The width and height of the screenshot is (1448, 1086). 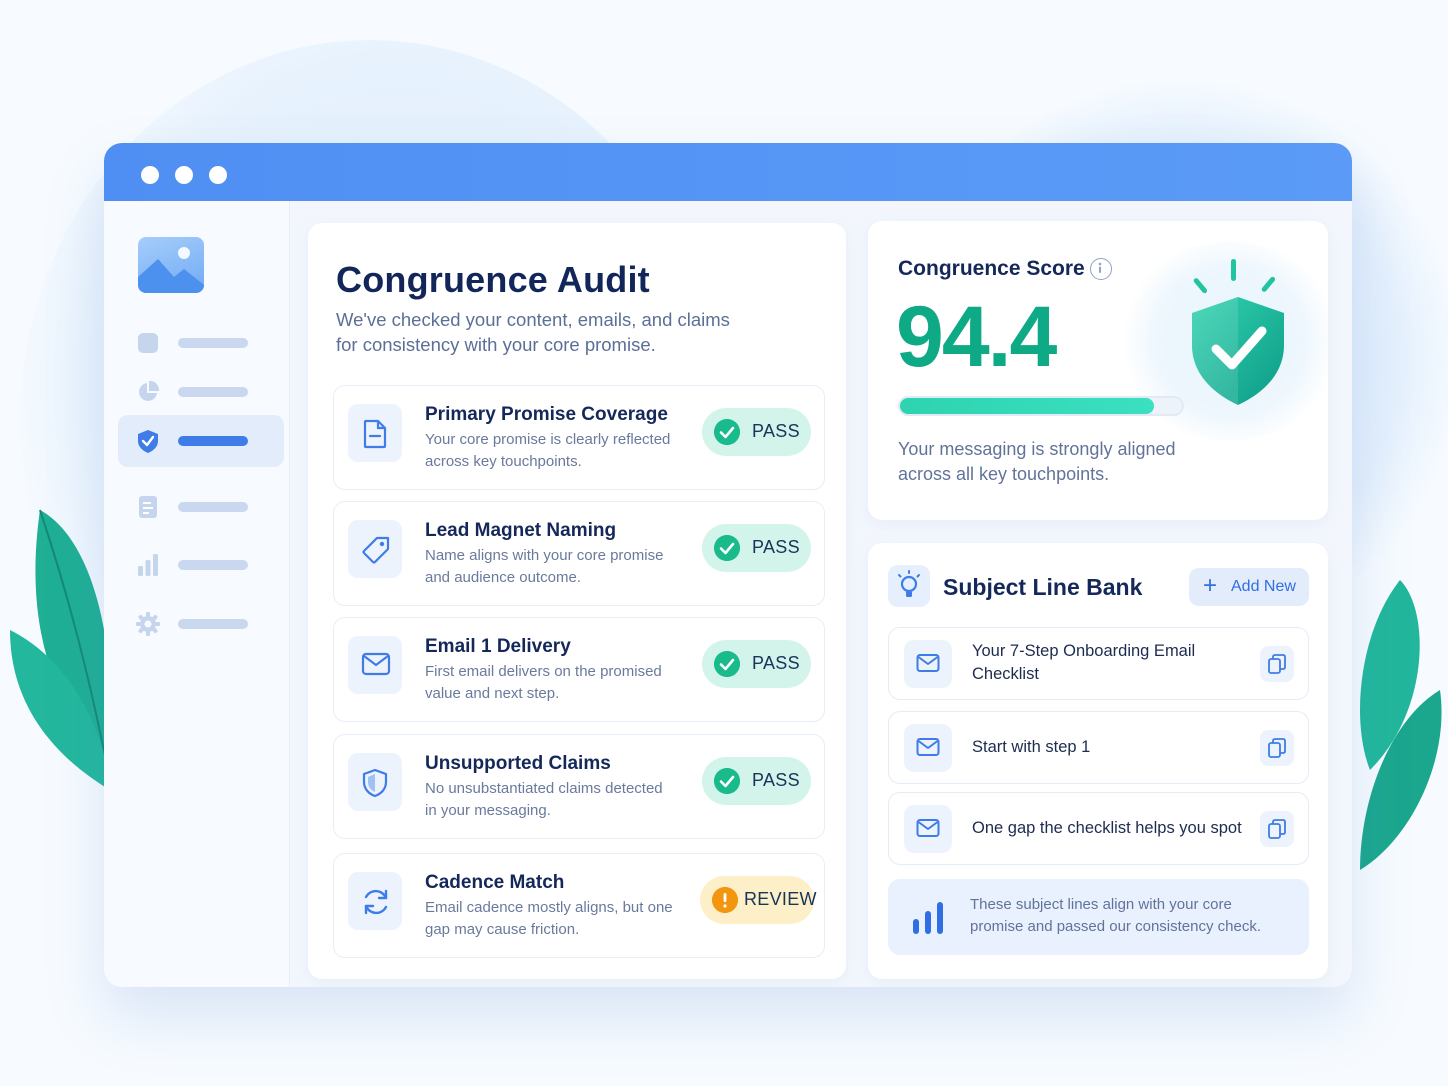 What do you see at coordinates (495, 882) in the screenshot?
I see `check-title: Cadence Match` at bounding box center [495, 882].